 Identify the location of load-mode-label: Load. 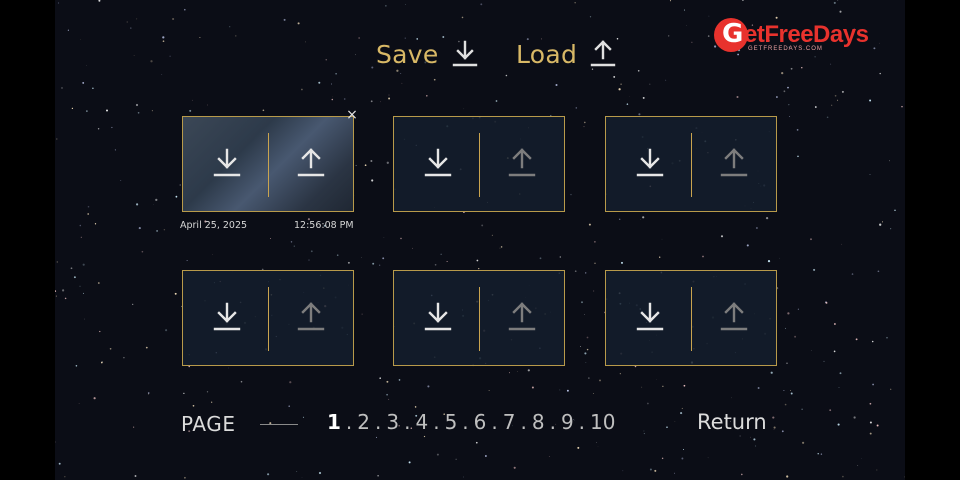
(547, 54).